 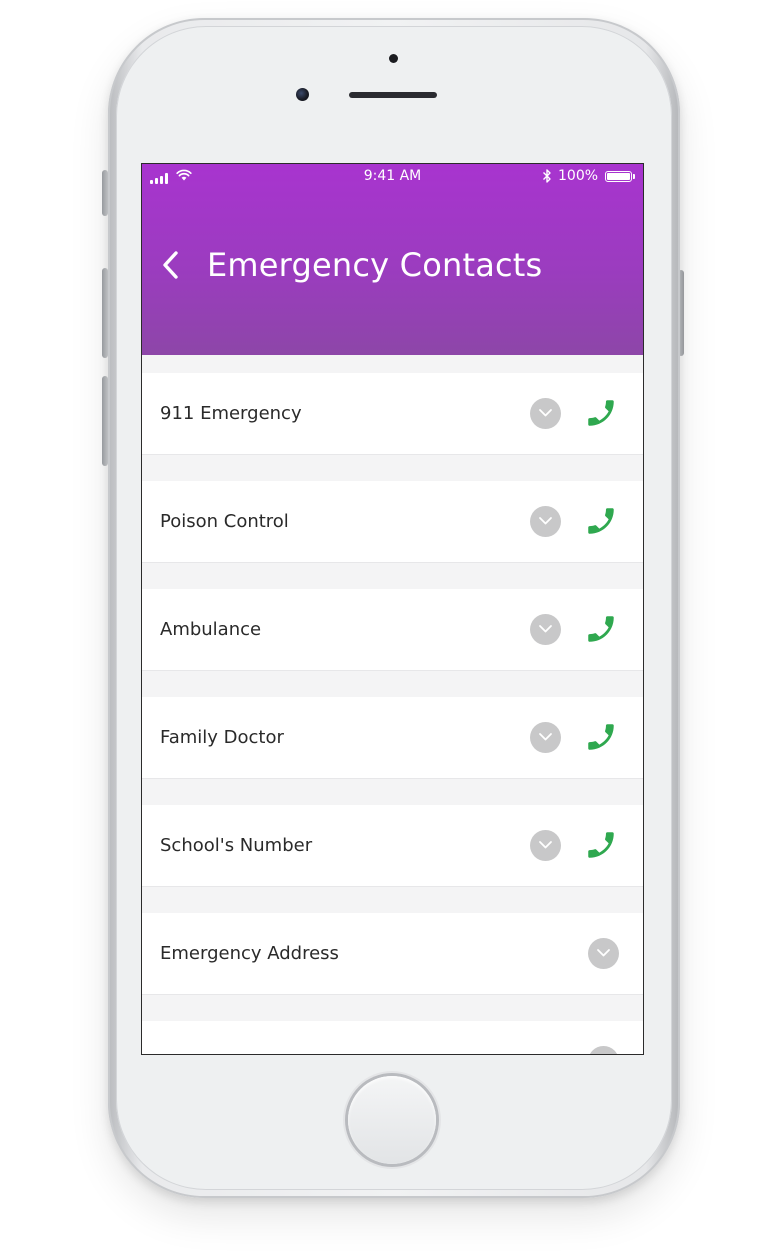 I want to click on bluetooth-icon, so click(x=547, y=176).